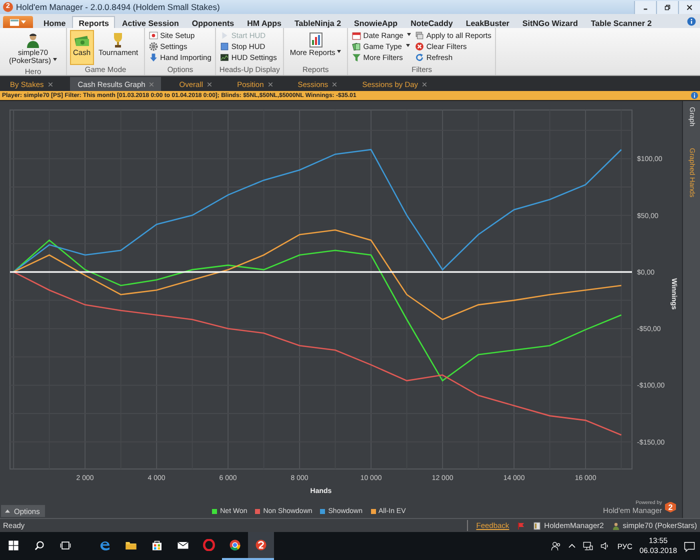  What do you see at coordinates (18, 22) in the screenshot?
I see `app-menu-button` at bounding box center [18, 22].